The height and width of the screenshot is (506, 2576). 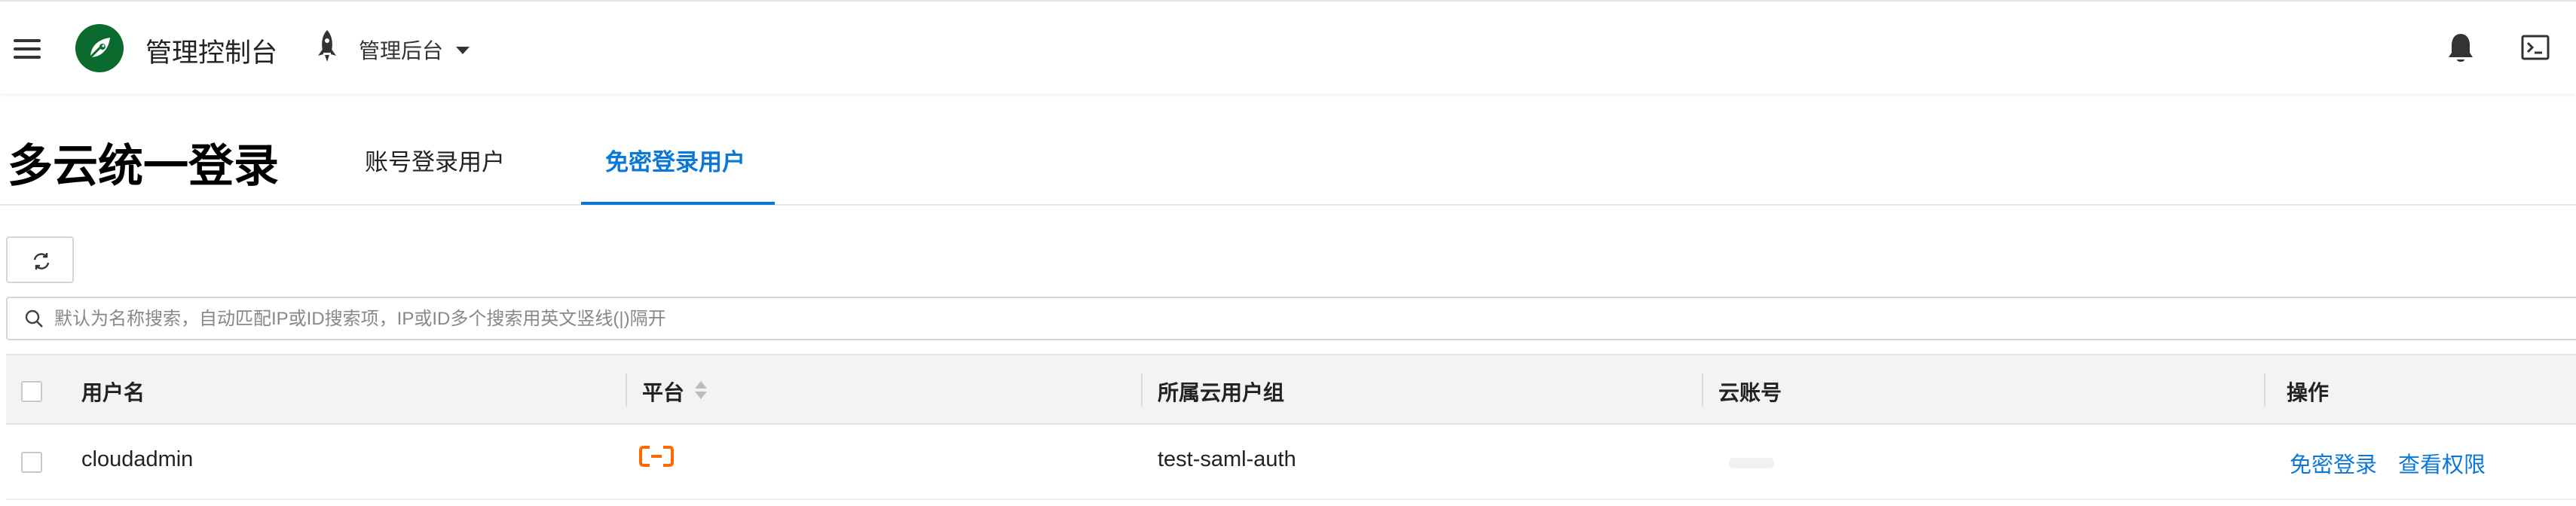 What do you see at coordinates (143, 166) in the screenshot?
I see `page-title: 多云统一登录` at bounding box center [143, 166].